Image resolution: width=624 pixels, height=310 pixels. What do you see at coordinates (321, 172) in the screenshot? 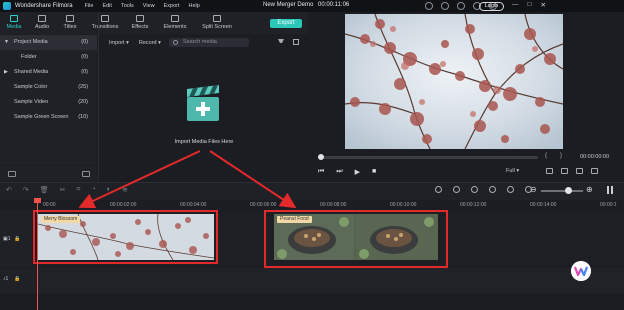
I see `previous-frame-icon: ⏮` at bounding box center [321, 172].